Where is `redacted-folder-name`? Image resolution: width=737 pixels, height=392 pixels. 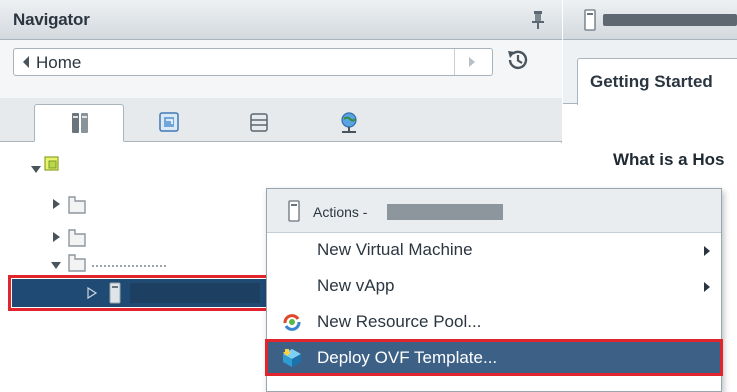
redacted-folder-name is located at coordinates (129, 264).